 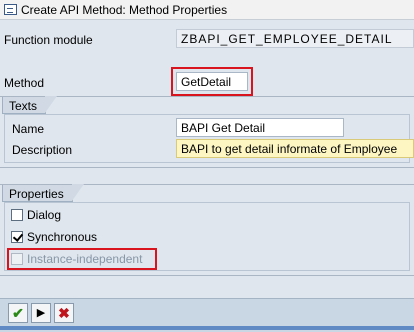 I want to click on bottom-accent-bar, so click(x=207, y=328).